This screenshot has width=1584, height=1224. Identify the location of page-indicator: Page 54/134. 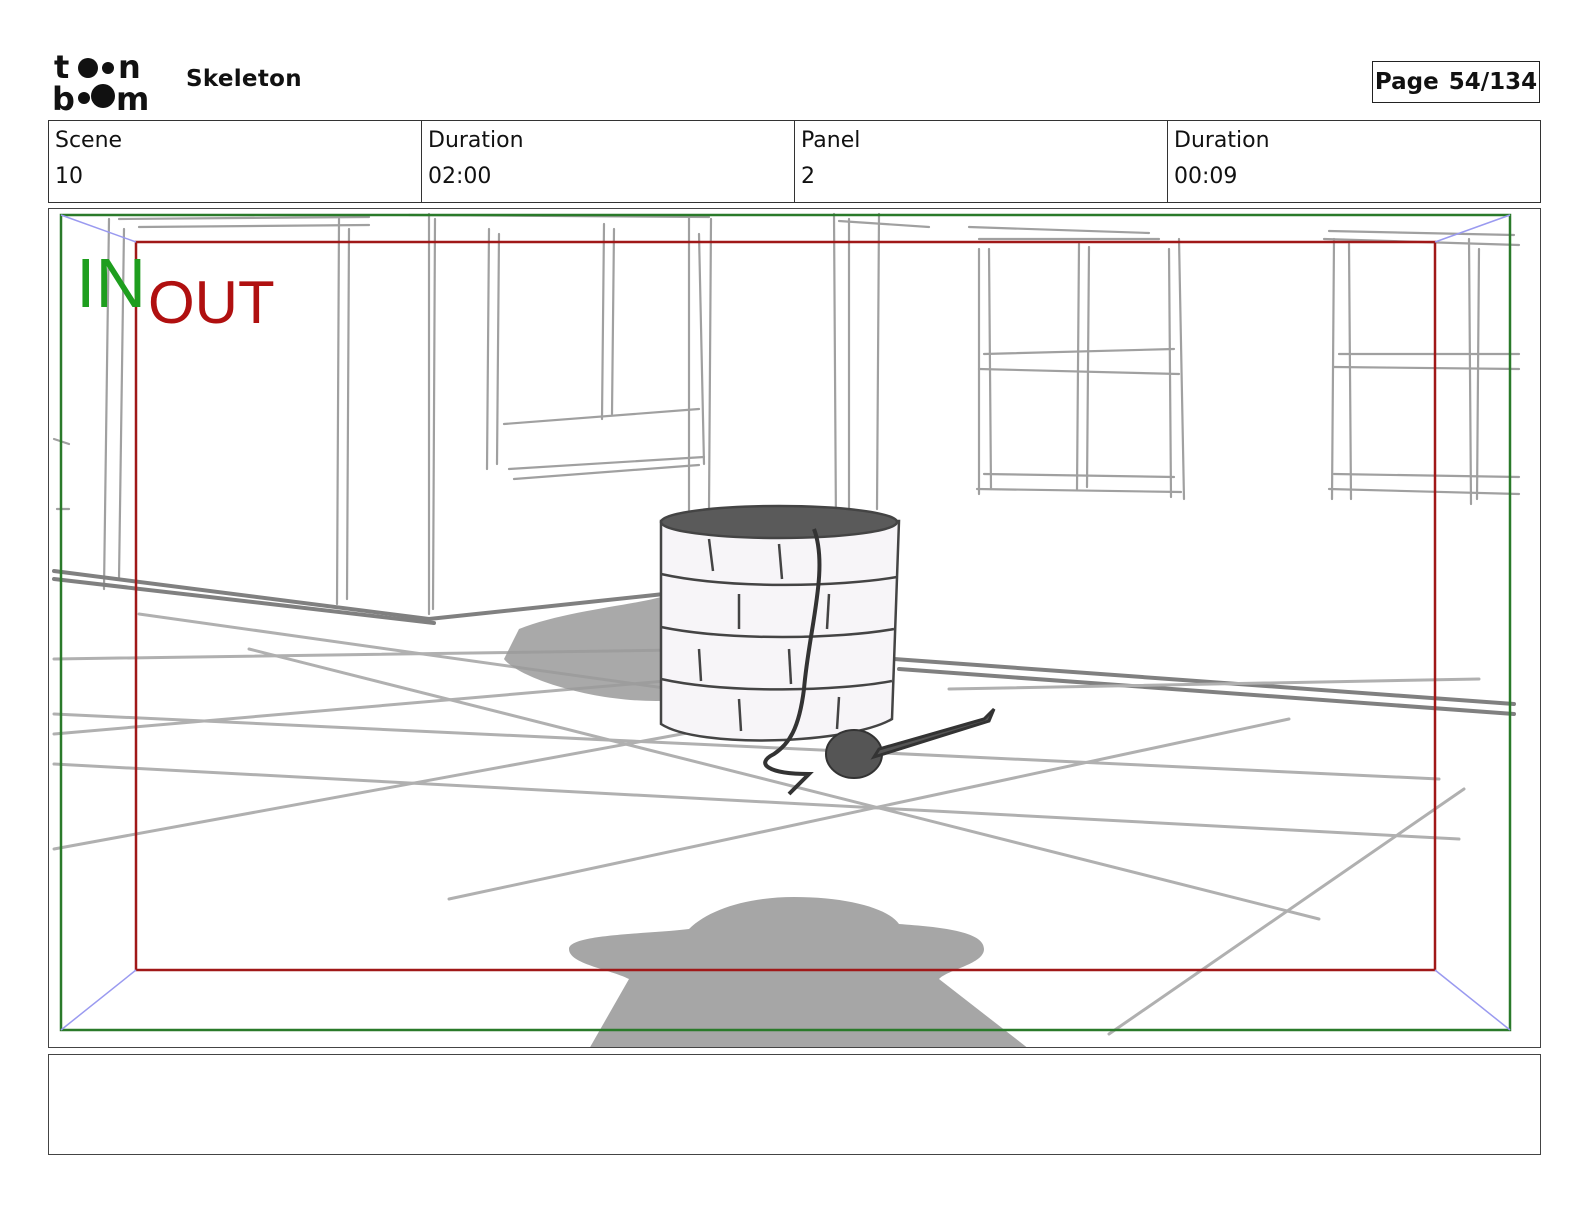
(1456, 82).